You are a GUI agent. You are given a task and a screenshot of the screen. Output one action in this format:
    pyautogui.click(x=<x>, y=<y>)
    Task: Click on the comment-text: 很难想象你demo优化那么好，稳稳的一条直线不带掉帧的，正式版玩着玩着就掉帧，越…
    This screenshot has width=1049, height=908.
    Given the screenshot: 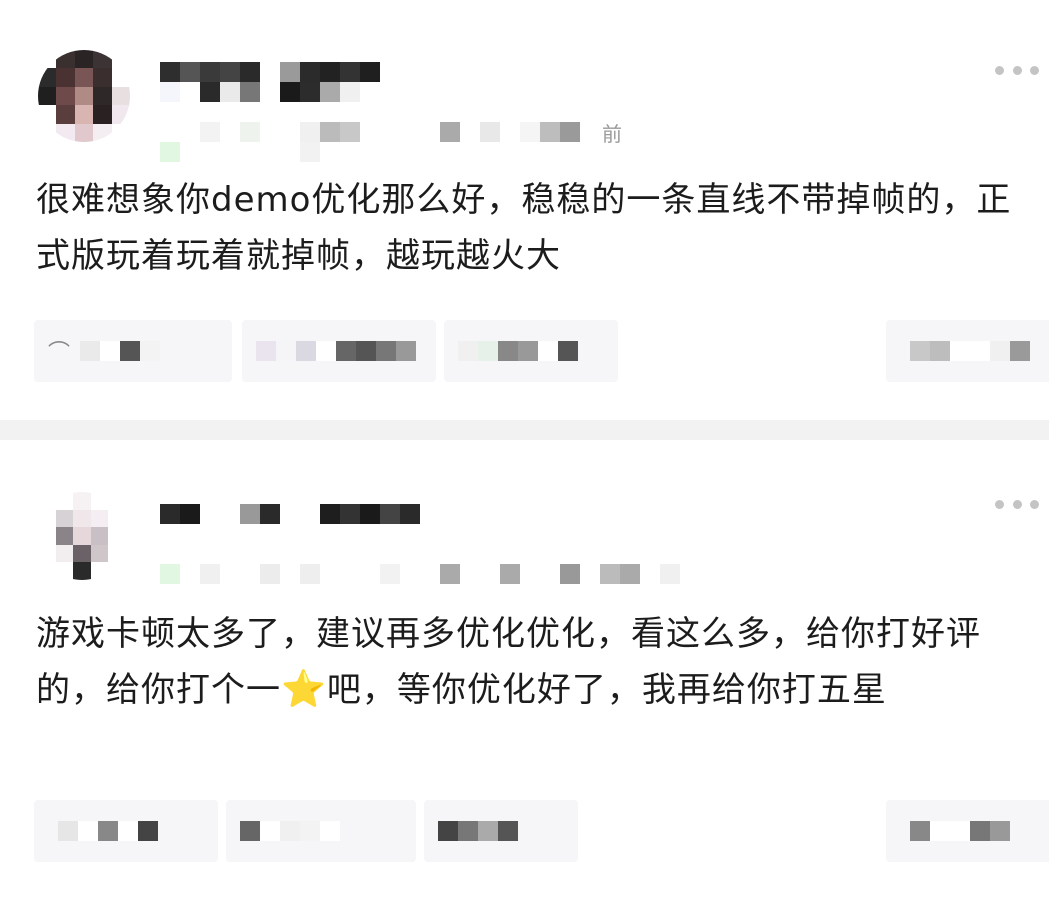 What is the action you would take?
    pyautogui.click(x=524, y=228)
    